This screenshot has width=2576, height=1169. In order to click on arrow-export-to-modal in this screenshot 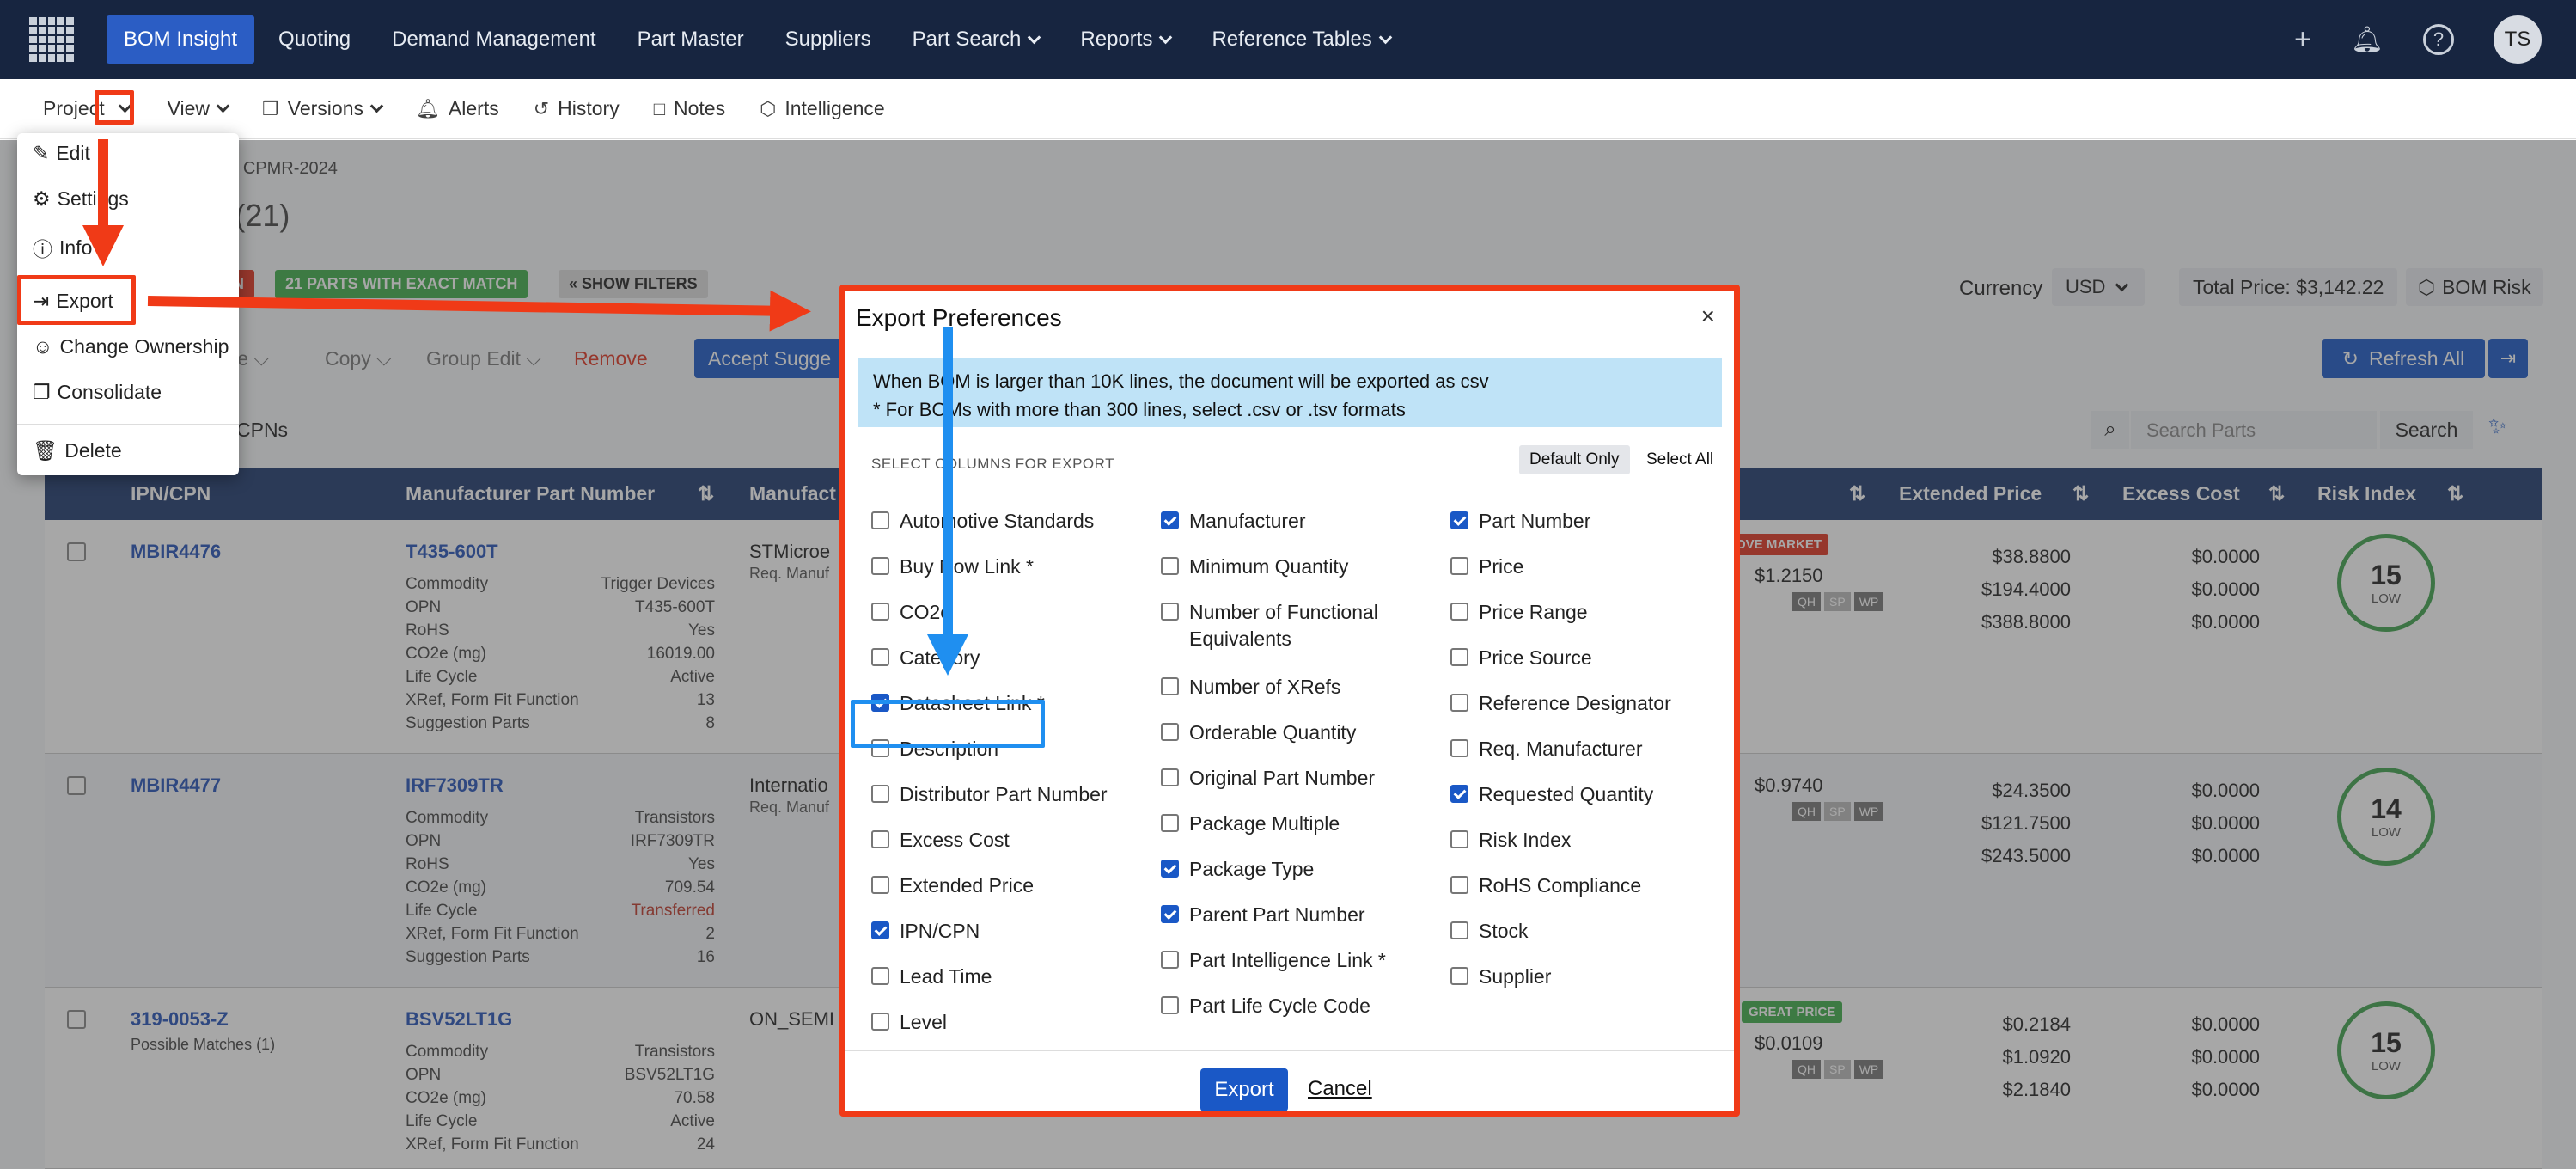, I will do `click(479, 311)`.